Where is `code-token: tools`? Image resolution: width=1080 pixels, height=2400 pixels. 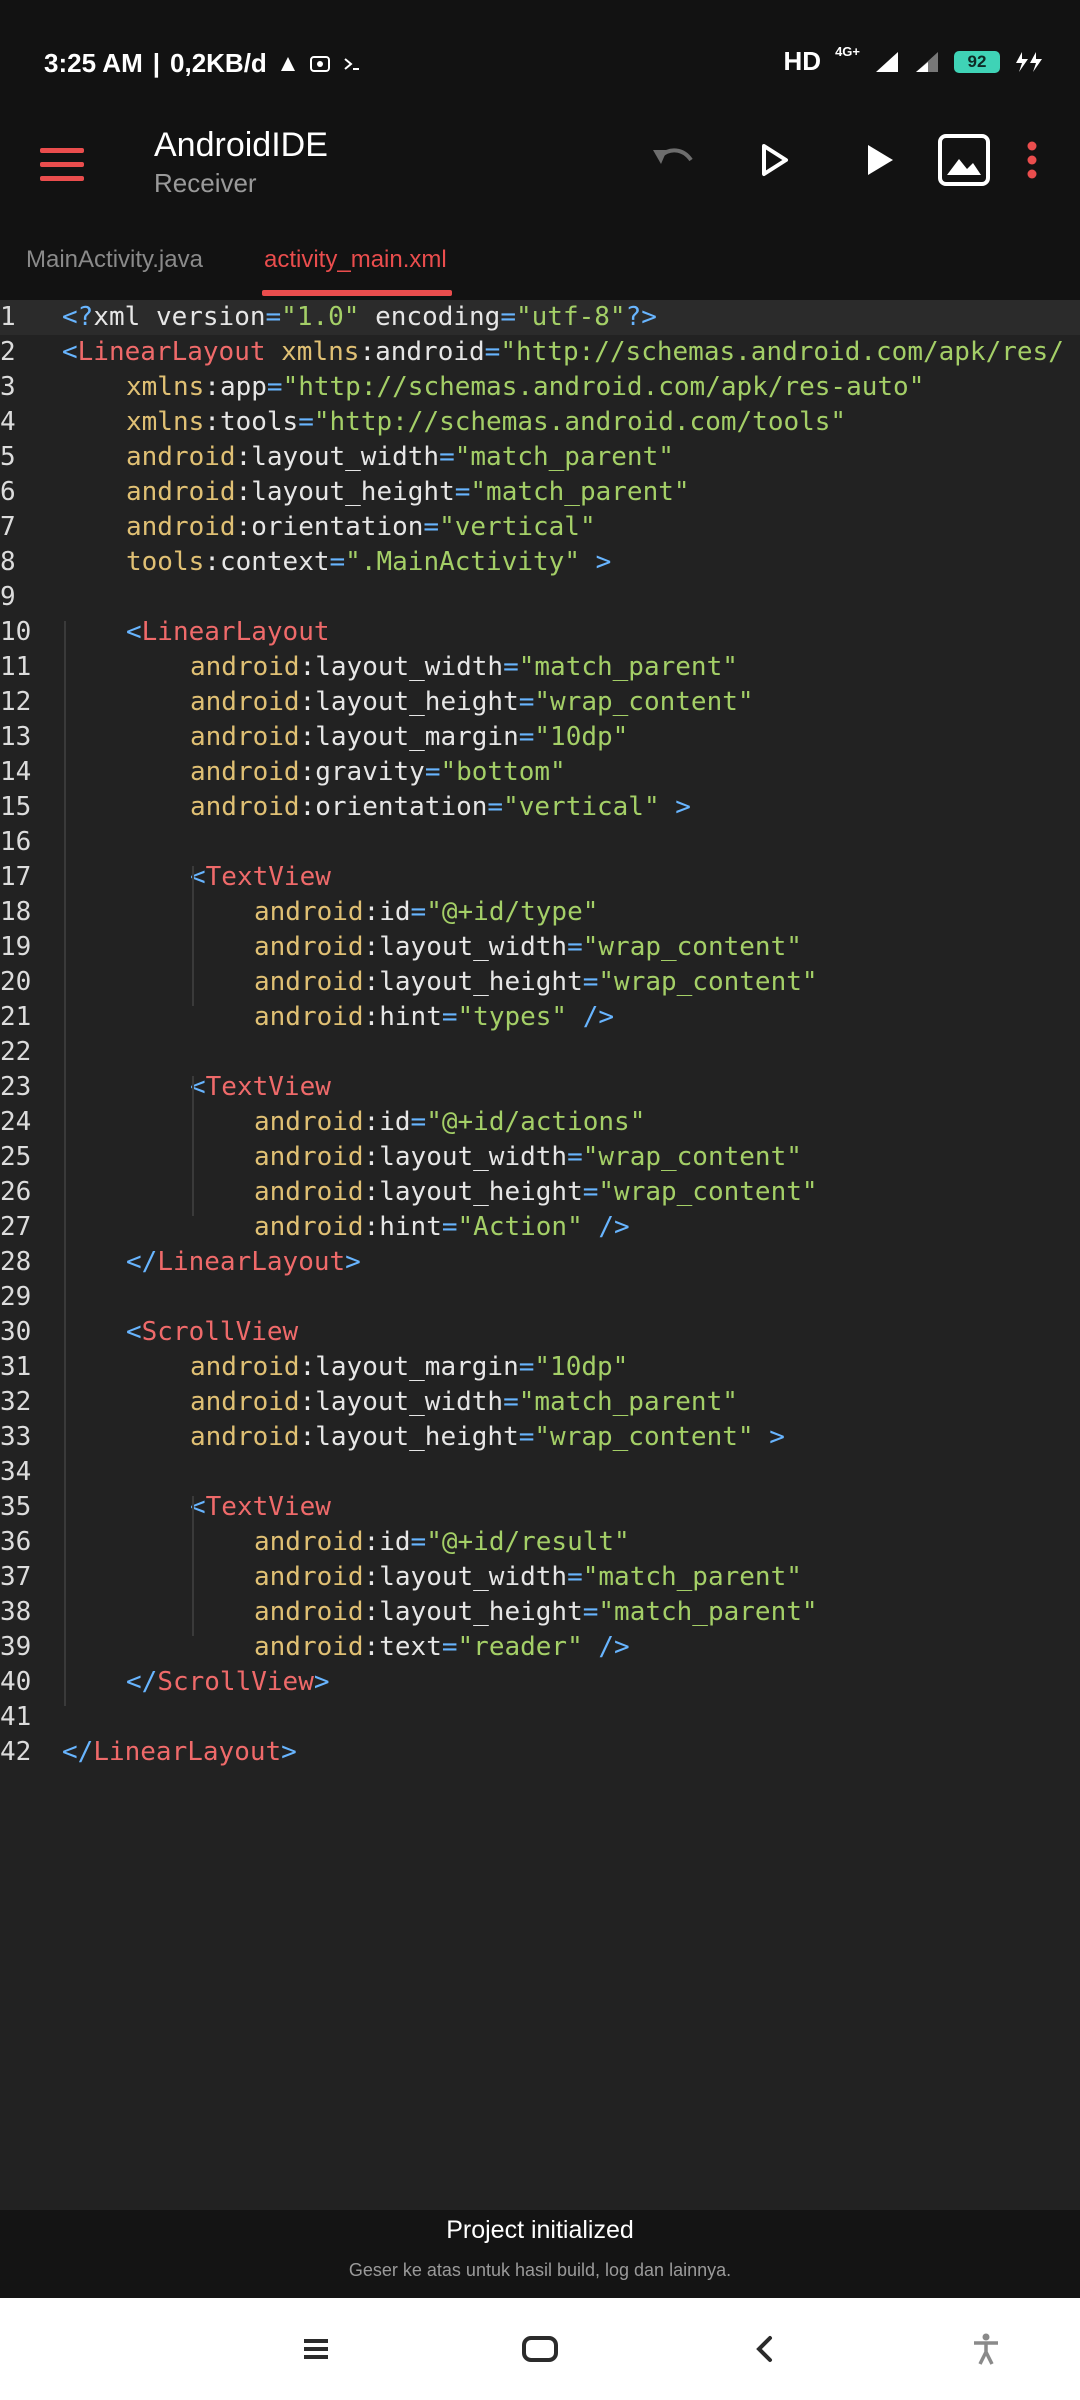
code-token: tools is located at coordinates (165, 562).